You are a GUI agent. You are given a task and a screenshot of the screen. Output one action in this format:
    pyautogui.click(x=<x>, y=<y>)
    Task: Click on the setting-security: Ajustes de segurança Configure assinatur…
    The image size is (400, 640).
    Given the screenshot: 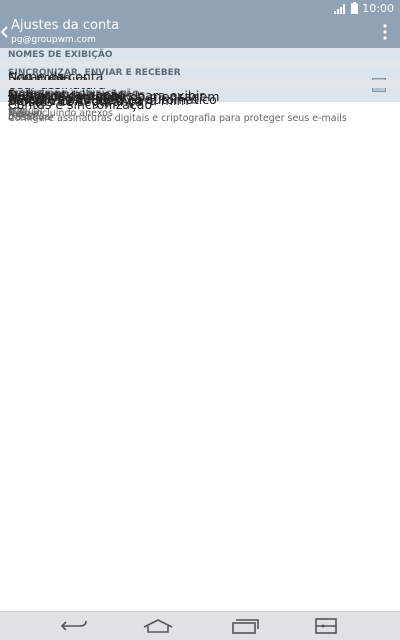 What is the action you would take?
    pyautogui.click(x=200, y=105)
    